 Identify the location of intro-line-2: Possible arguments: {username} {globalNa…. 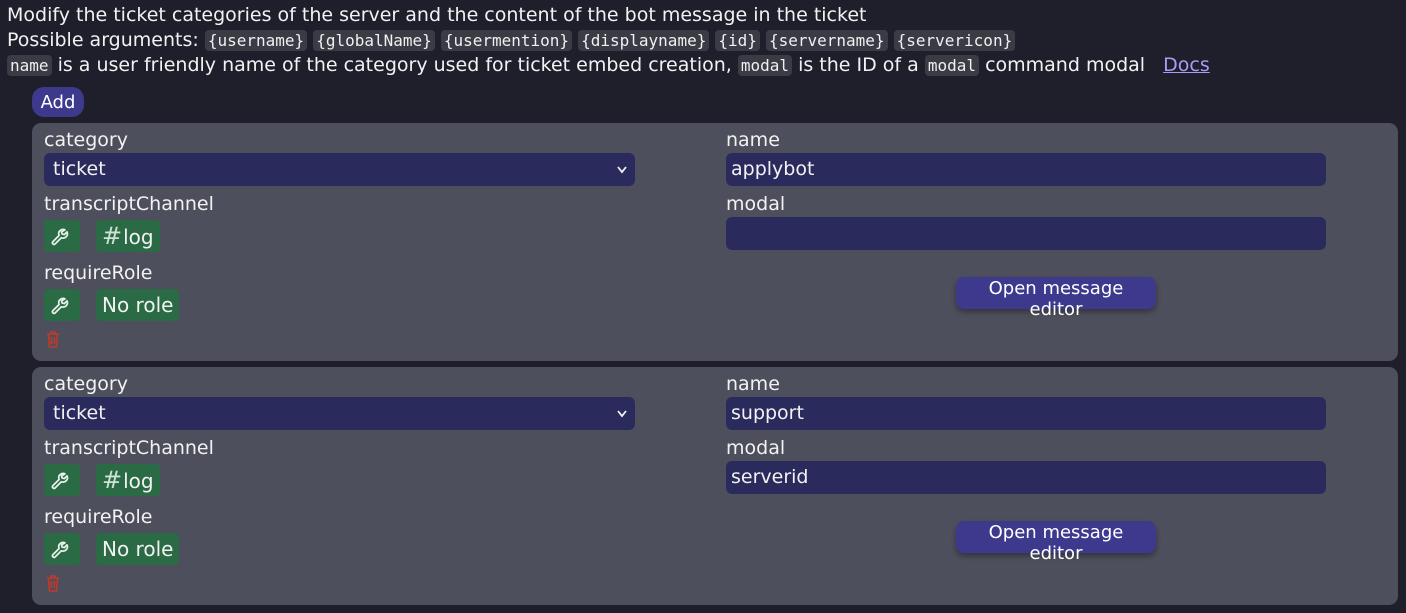
(608, 40).